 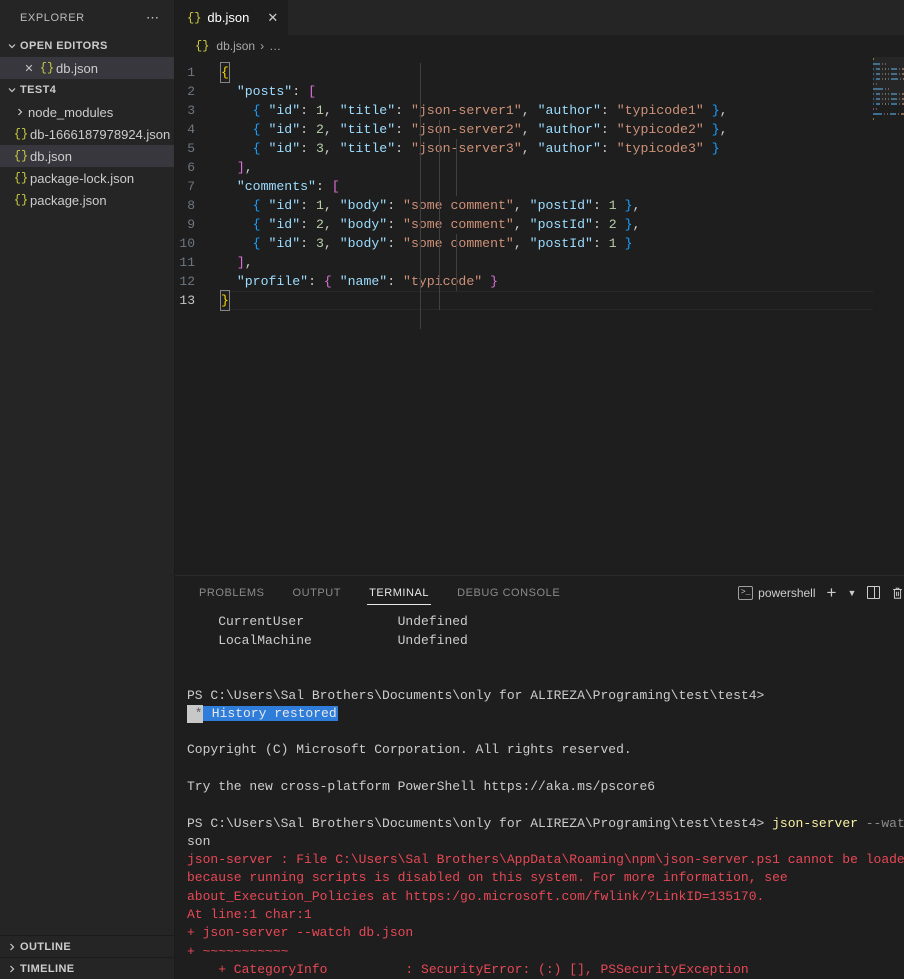 I want to click on code-token: "body", so click(x=363, y=224).